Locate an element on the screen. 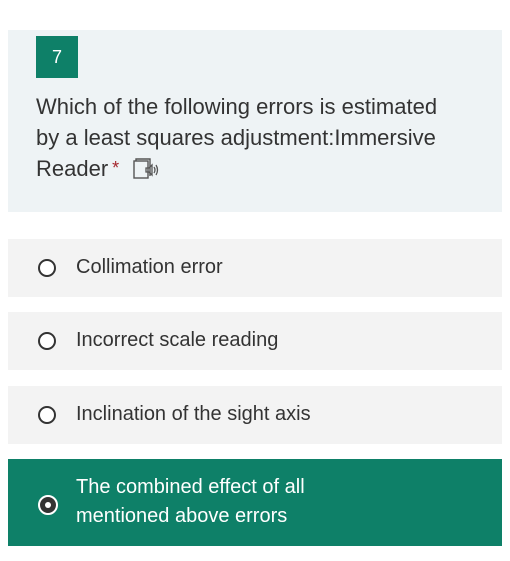 The height and width of the screenshot is (561, 510). option-label: Collimation error is located at coordinates (149, 267).